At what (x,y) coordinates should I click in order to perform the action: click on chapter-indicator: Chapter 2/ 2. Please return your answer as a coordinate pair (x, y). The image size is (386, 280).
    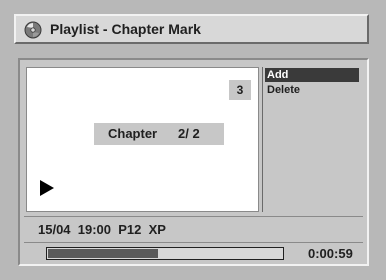
    Looking at the image, I should click on (159, 134).